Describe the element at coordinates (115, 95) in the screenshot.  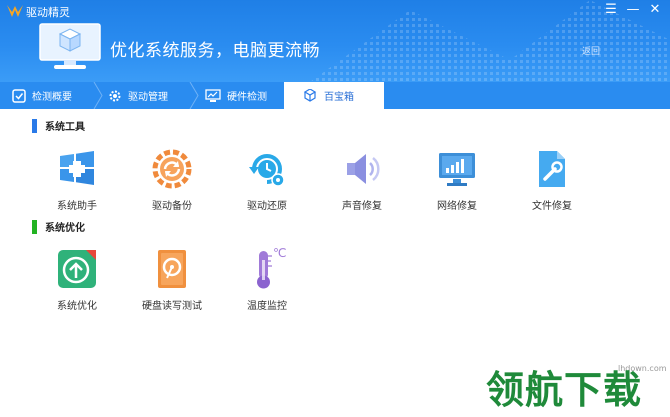
I see `gear-icon` at that location.